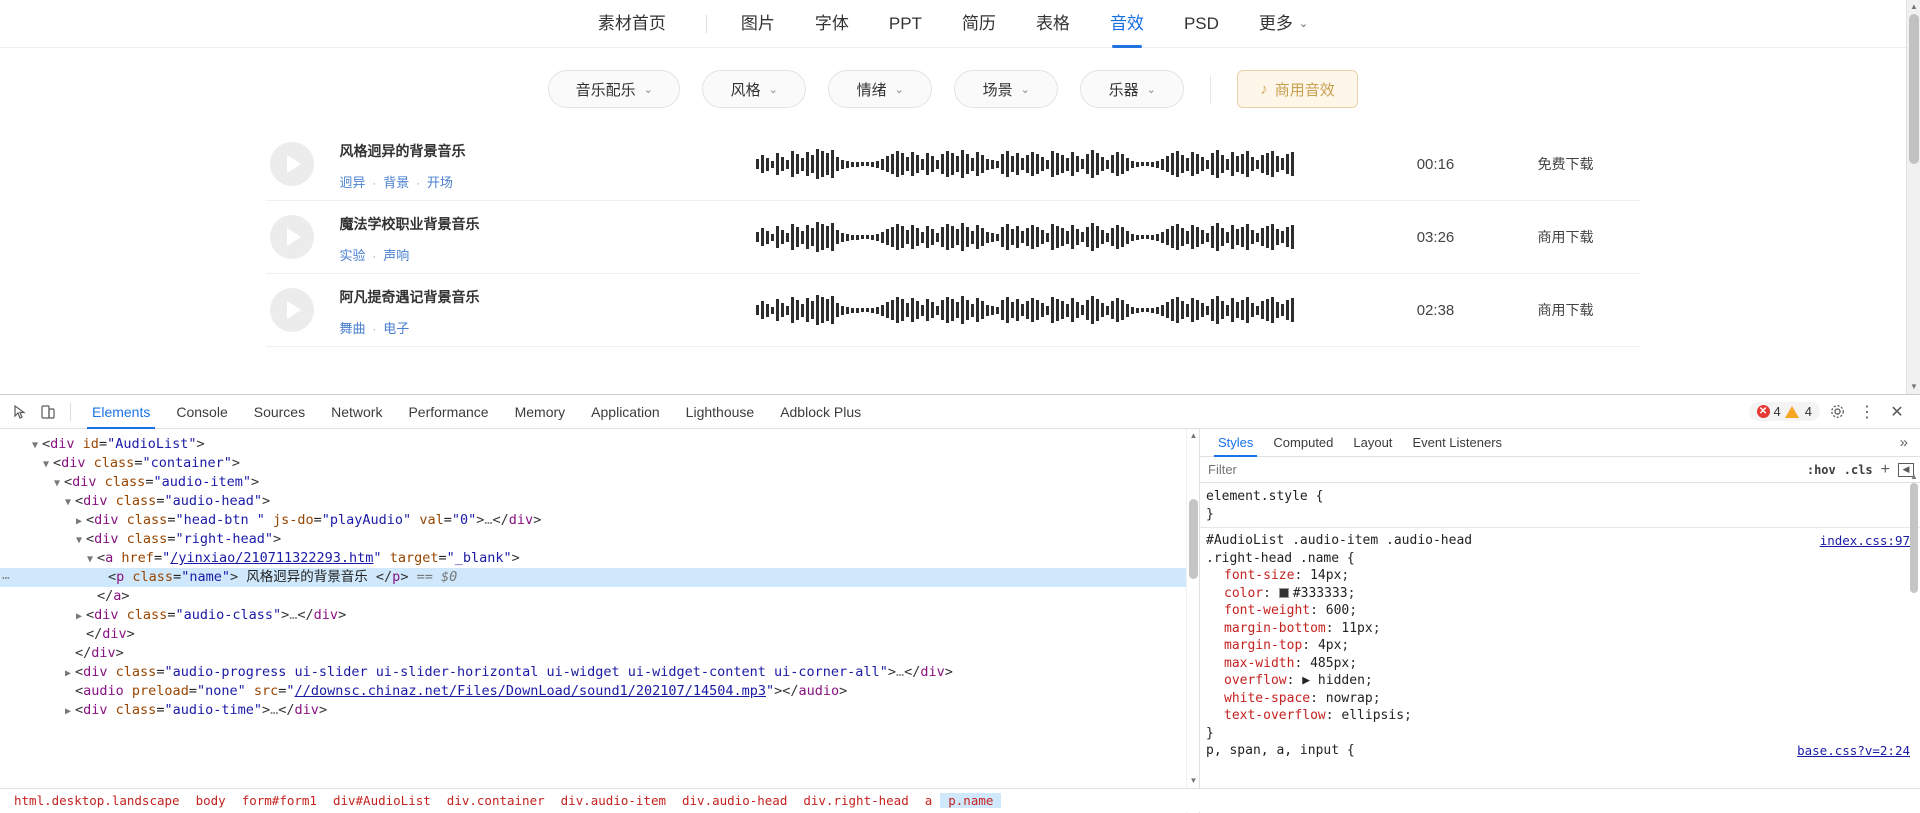  I want to click on devtools-tab-console: Console, so click(201, 412).